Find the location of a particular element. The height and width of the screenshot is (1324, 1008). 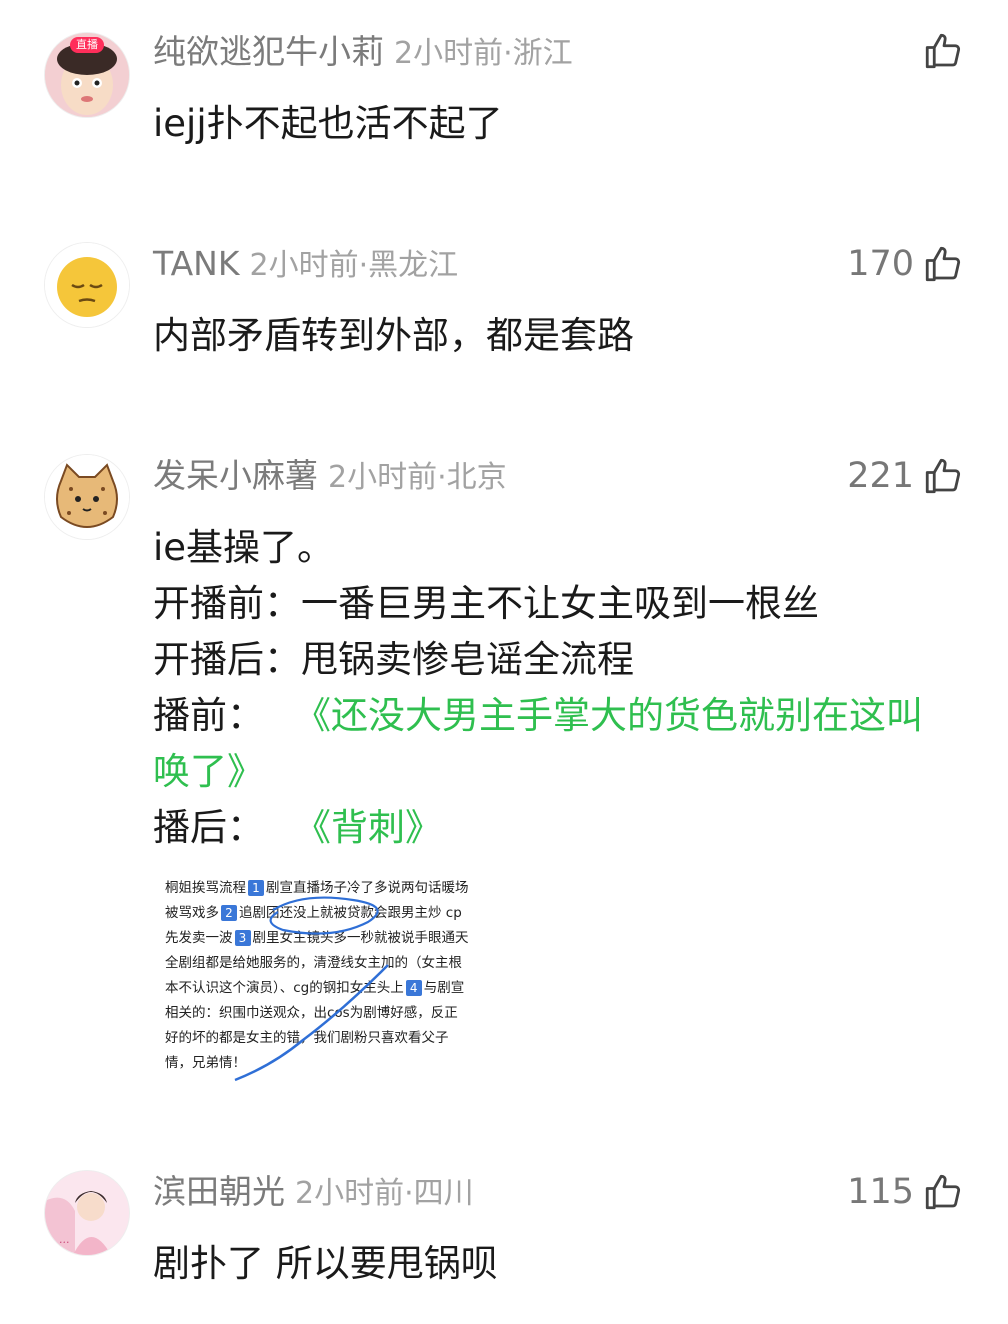

topic-link: 《背刺》 is located at coordinates (368, 827).